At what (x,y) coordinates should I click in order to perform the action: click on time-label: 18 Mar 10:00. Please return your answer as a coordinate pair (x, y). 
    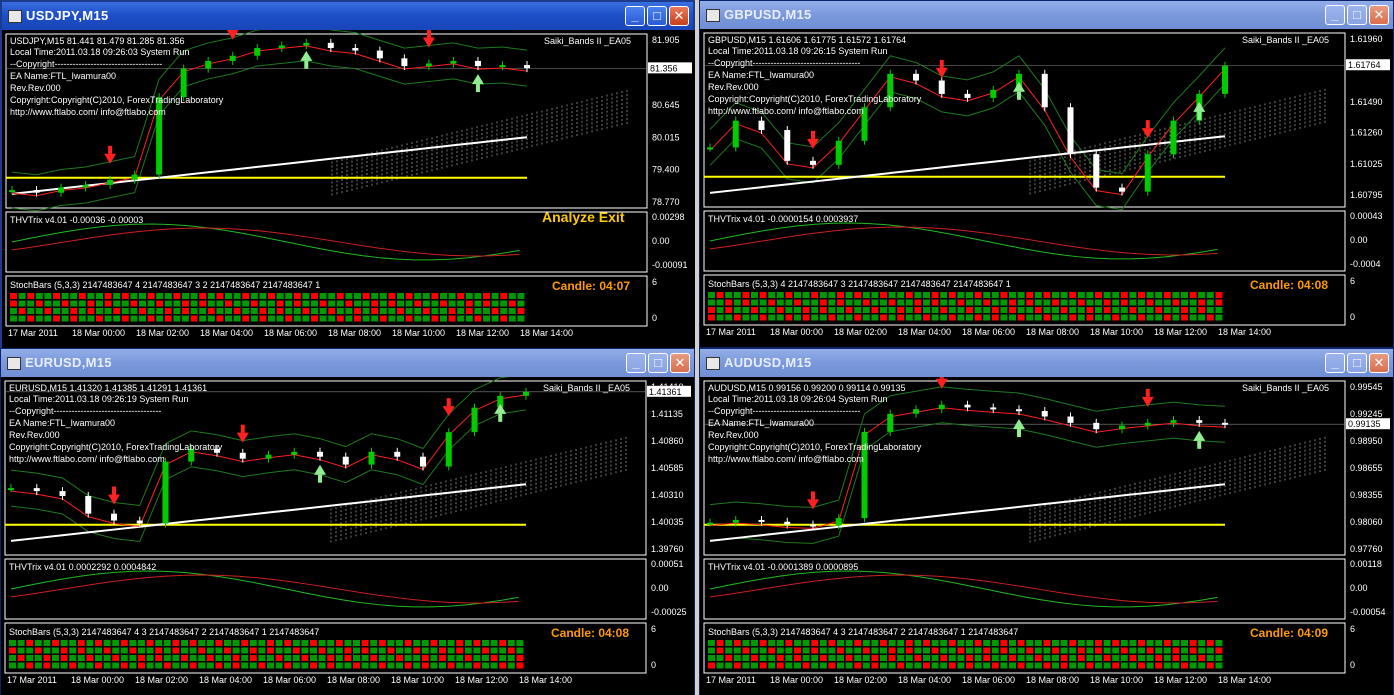
    Looking at the image, I should click on (418, 333).